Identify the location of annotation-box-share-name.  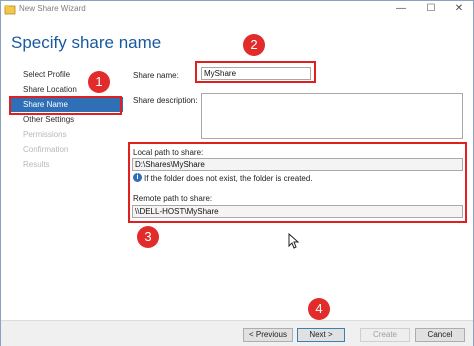
(255, 72).